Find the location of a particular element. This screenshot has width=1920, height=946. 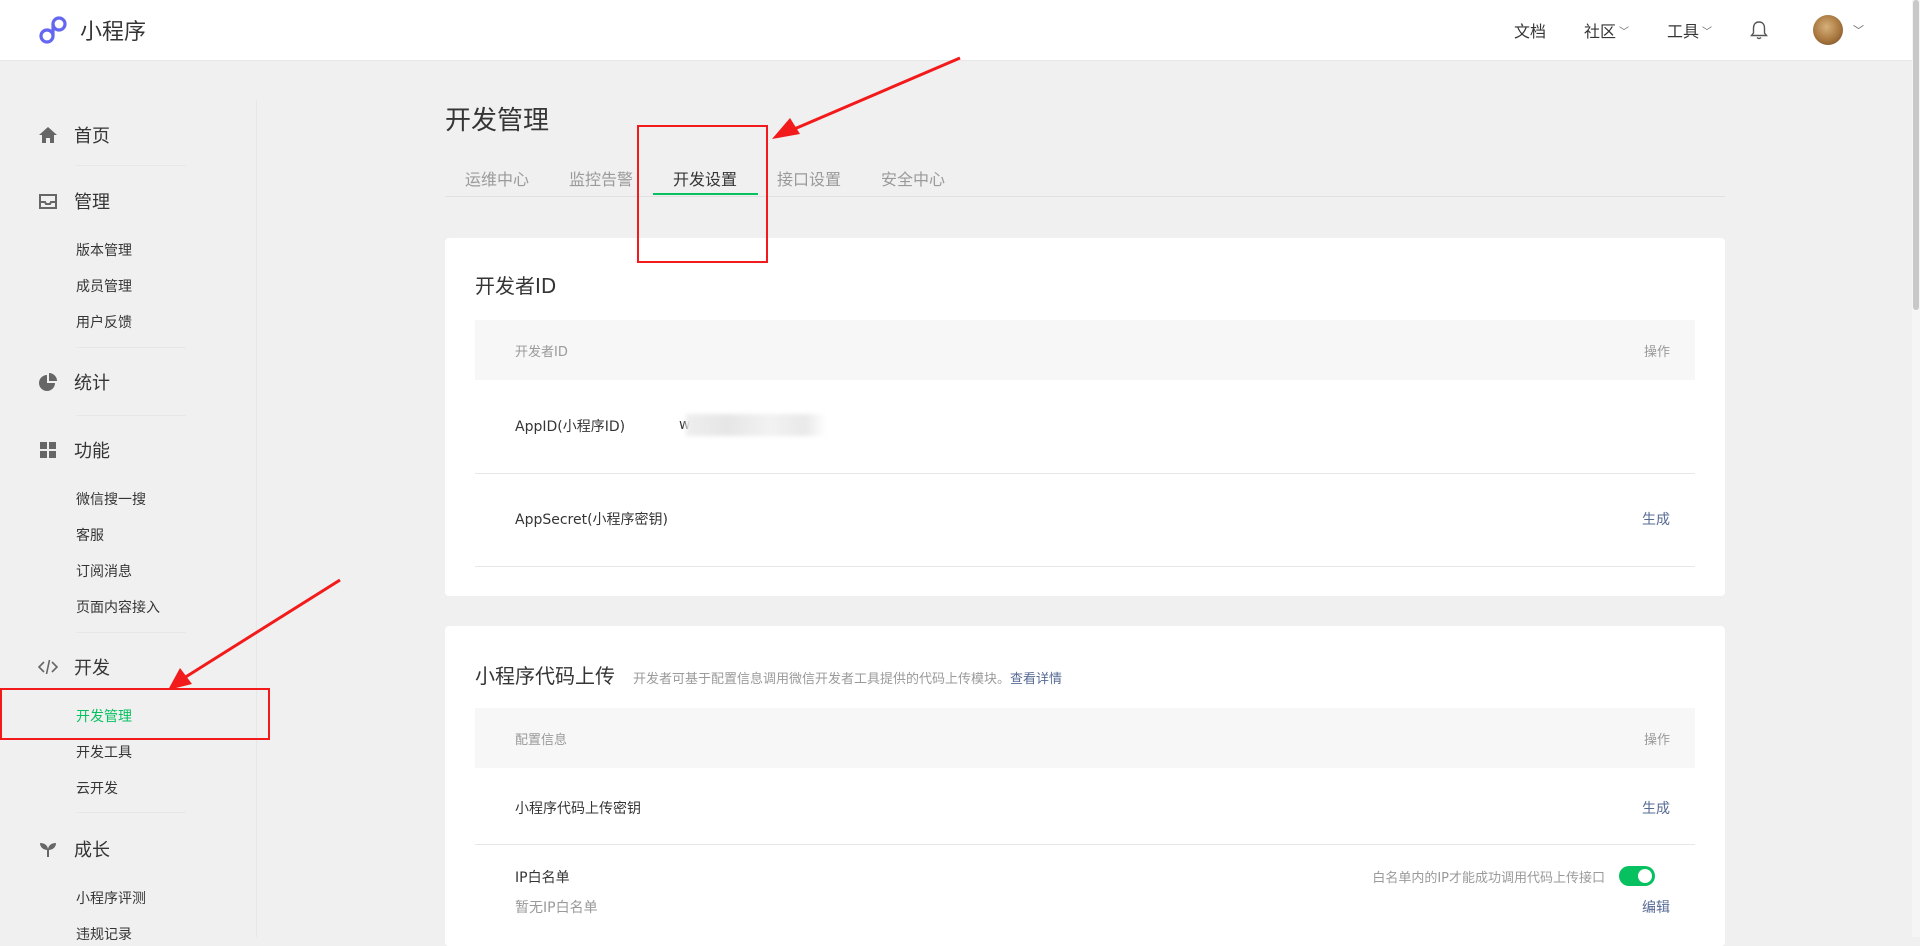

scrollbar-thumb is located at coordinates (1916, 155).